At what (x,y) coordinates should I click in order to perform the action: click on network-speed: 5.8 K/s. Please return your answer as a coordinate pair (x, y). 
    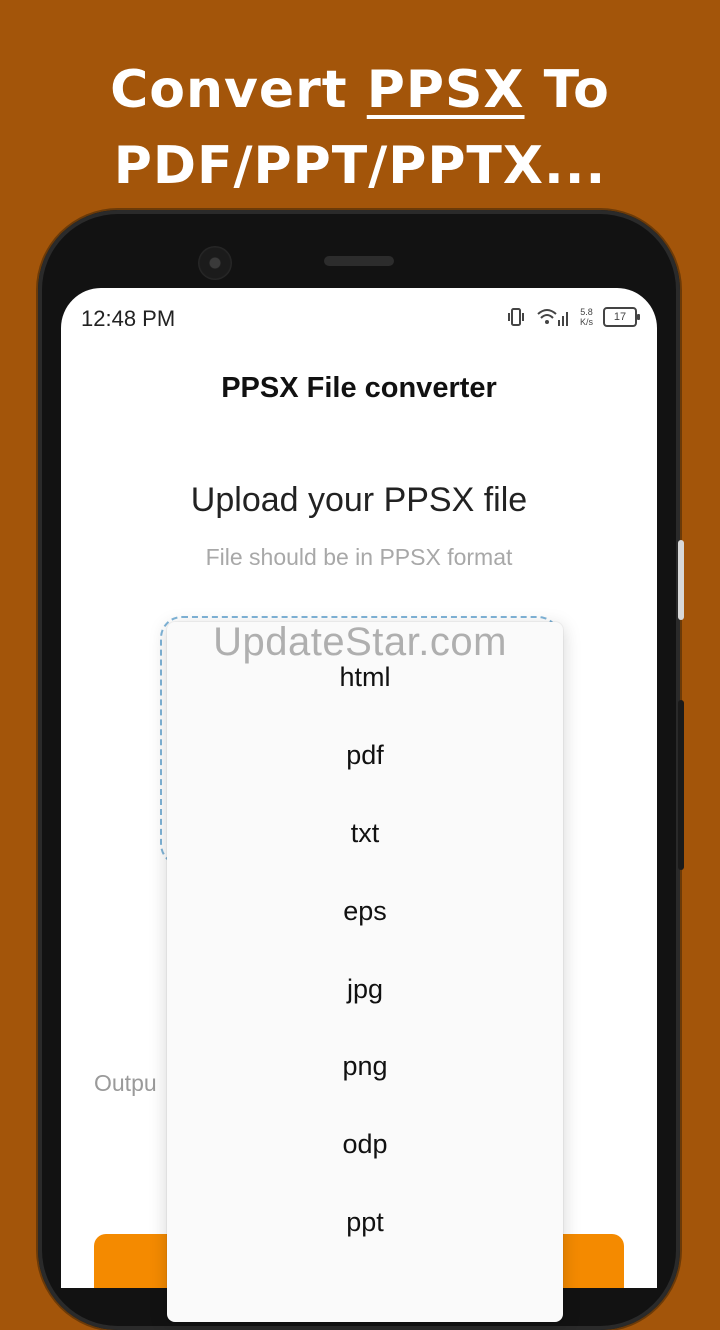
    Looking at the image, I should click on (586, 317).